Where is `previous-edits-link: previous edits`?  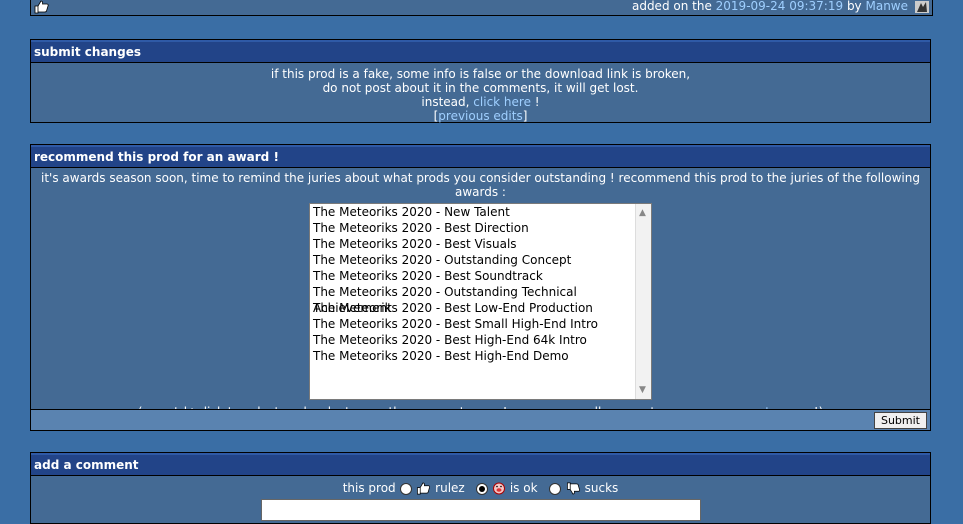 previous-edits-link: previous edits is located at coordinates (480, 116).